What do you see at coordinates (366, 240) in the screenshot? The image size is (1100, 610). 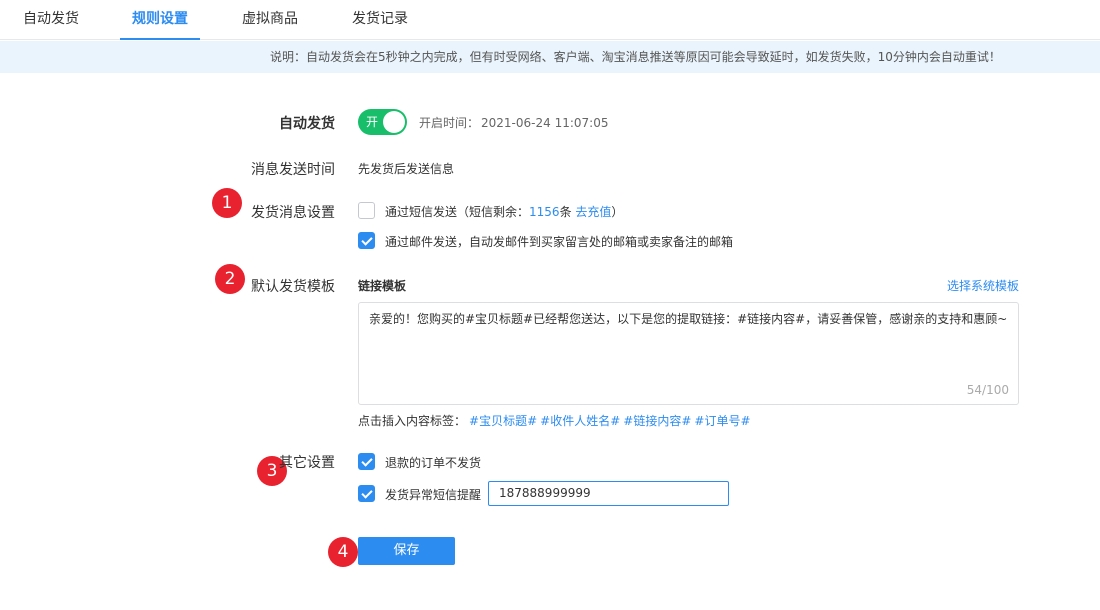 I see `email-checkbox` at bounding box center [366, 240].